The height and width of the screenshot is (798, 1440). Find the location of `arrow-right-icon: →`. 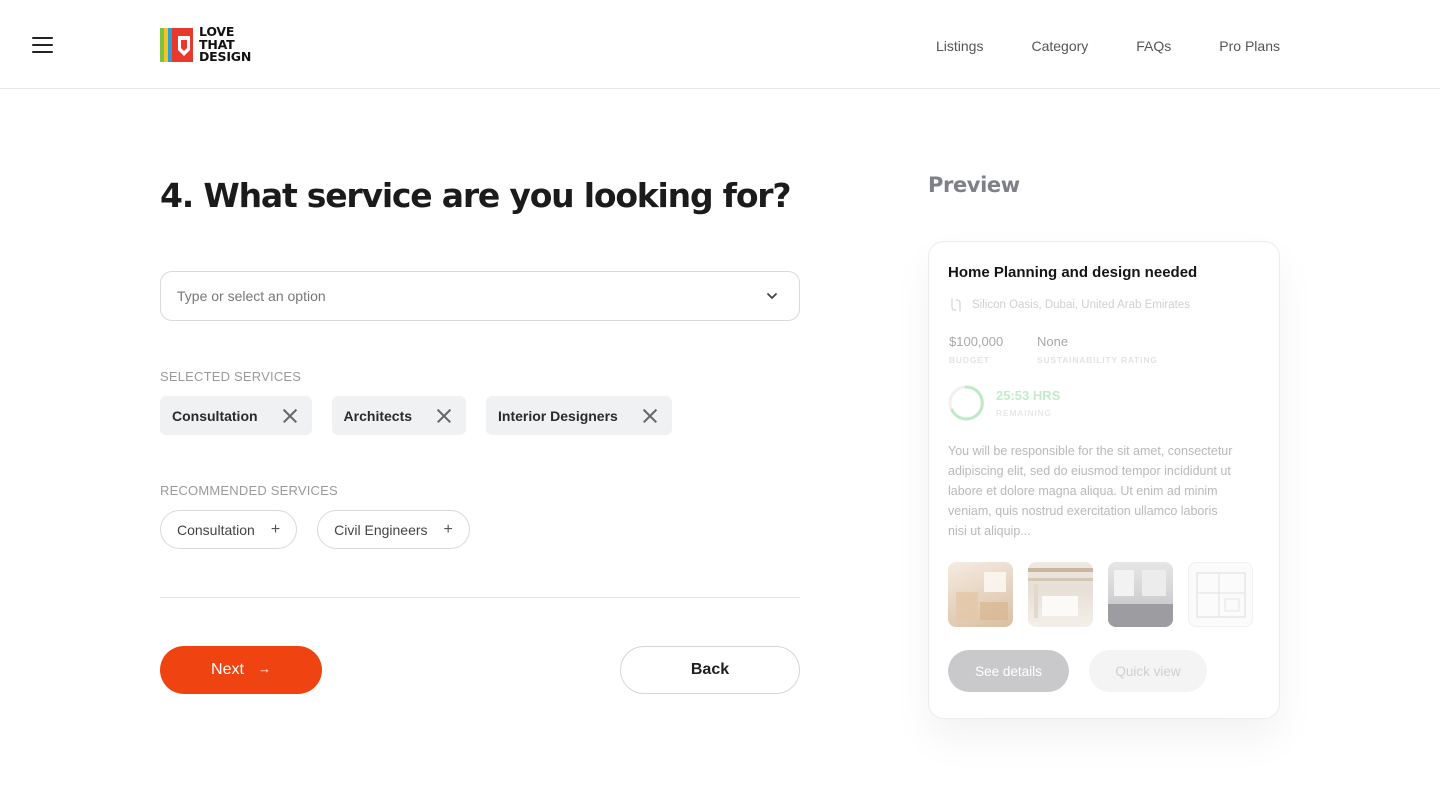

arrow-right-icon: → is located at coordinates (264, 668).